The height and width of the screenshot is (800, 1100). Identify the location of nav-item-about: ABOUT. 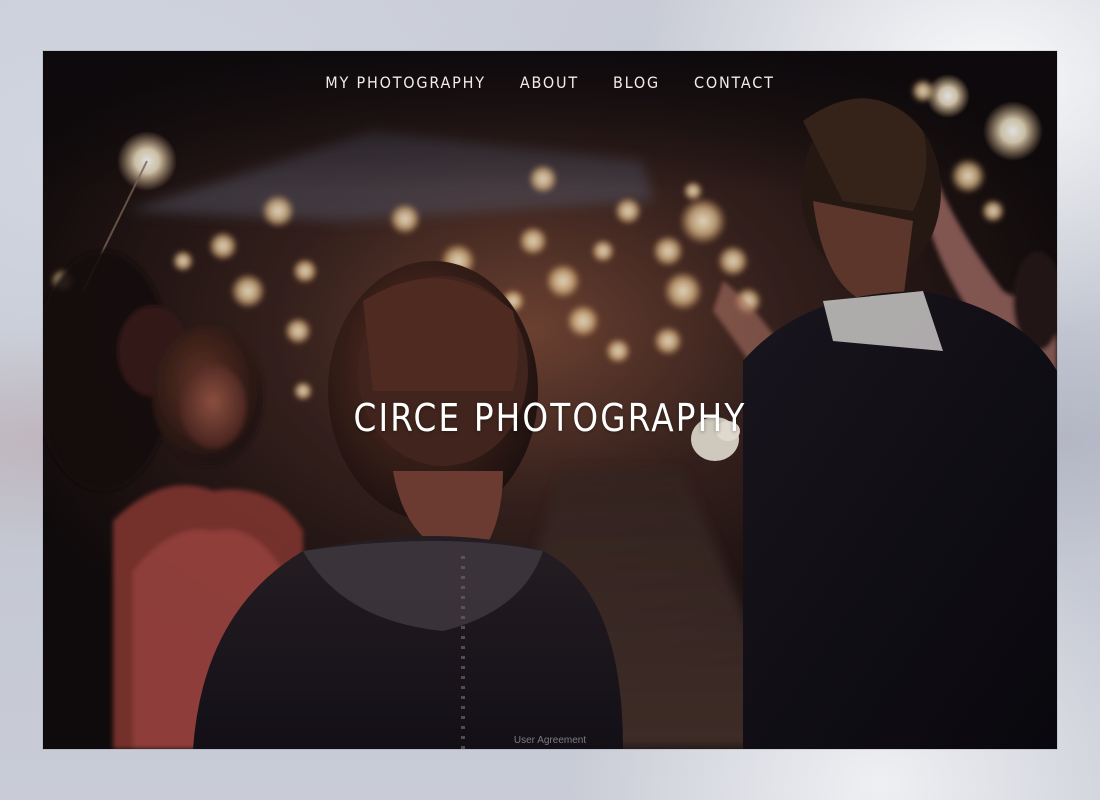
(549, 82).